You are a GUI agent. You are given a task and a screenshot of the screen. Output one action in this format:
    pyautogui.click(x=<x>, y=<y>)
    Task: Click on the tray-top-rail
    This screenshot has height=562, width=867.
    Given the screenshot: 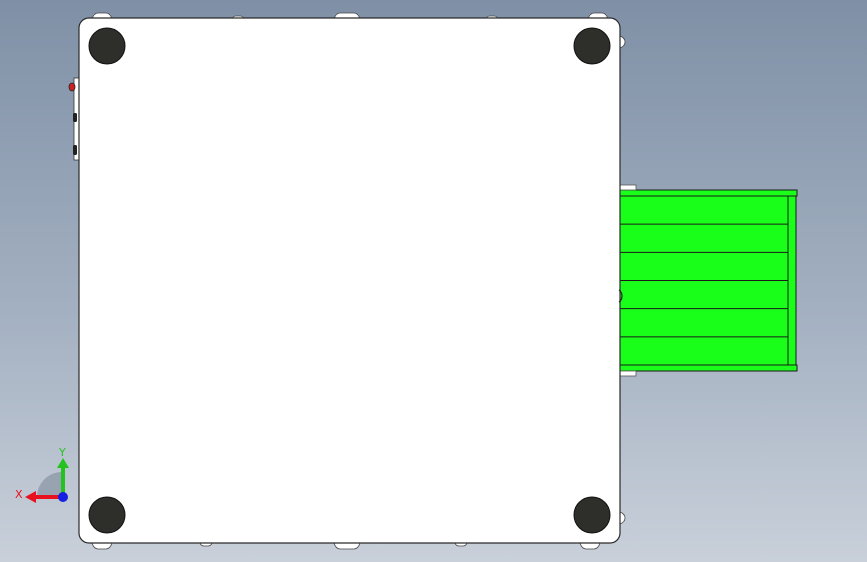 What is the action you would take?
    pyautogui.click(x=708, y=193)
    